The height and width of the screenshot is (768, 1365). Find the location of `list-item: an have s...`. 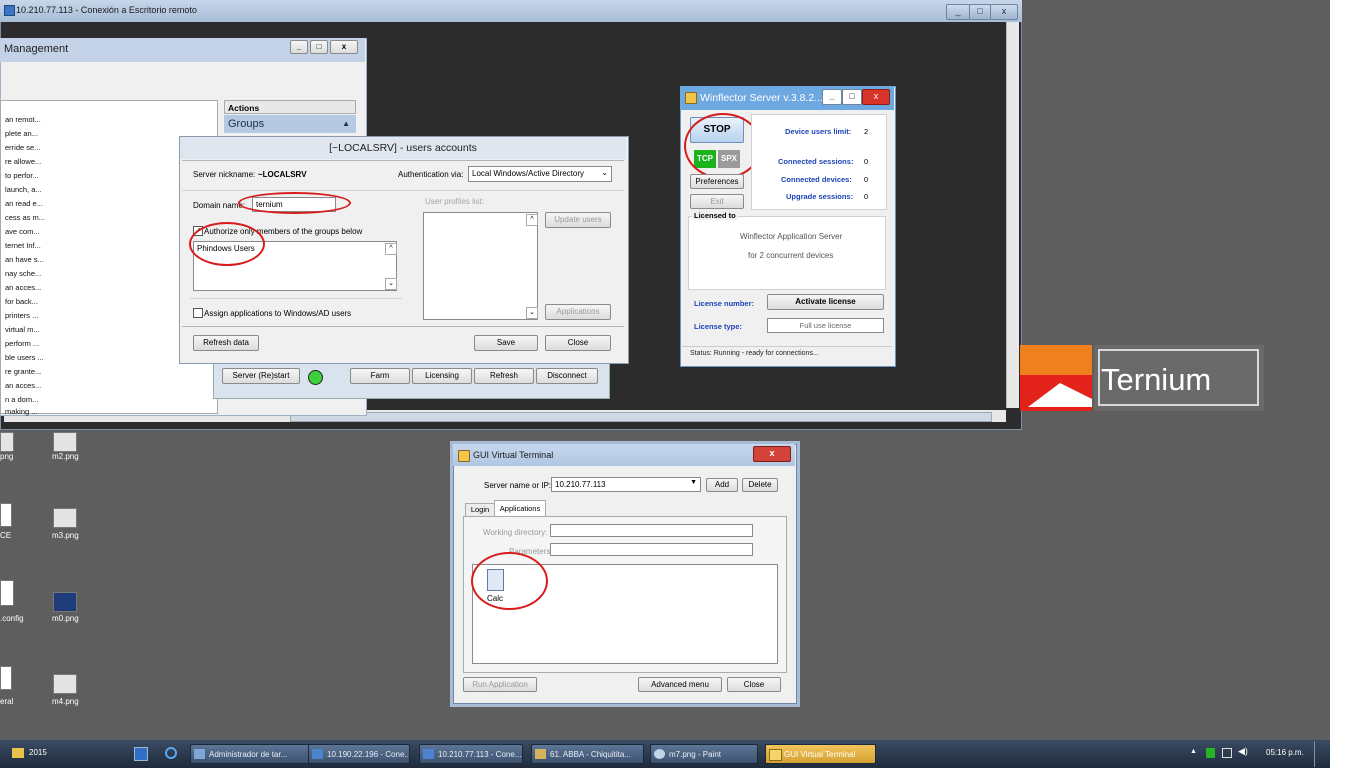

list-item: an have s... is located at coordinates (24, 259).